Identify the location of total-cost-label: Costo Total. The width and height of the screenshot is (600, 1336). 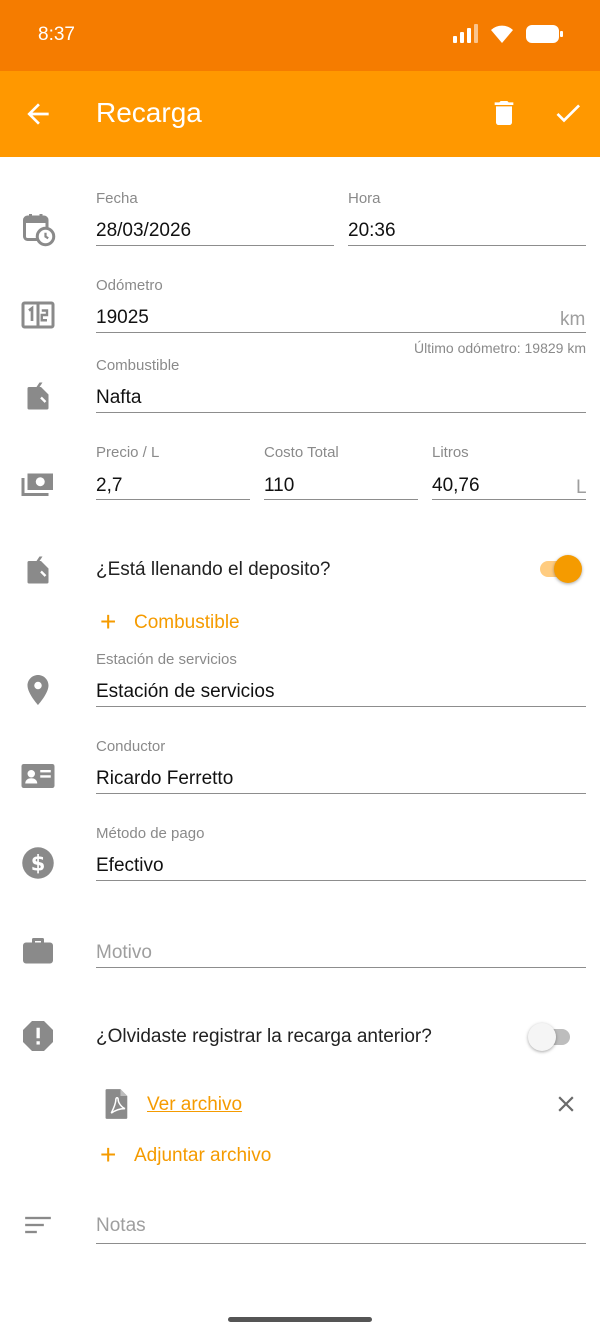
(301, 452).